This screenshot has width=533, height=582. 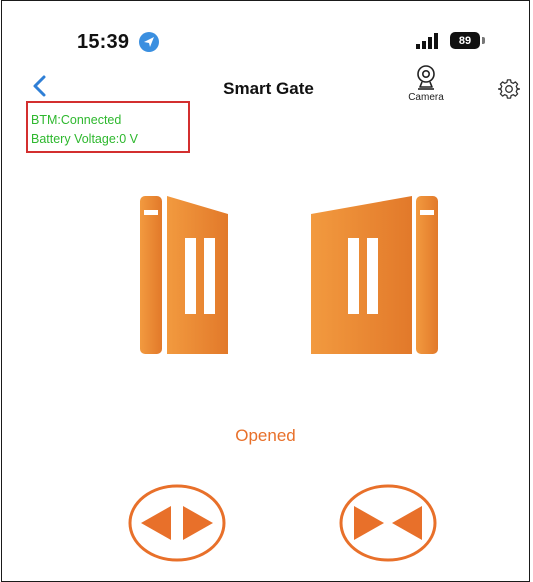 I want to click on gate-open-arrows-icon, so click(x=177, y=523).